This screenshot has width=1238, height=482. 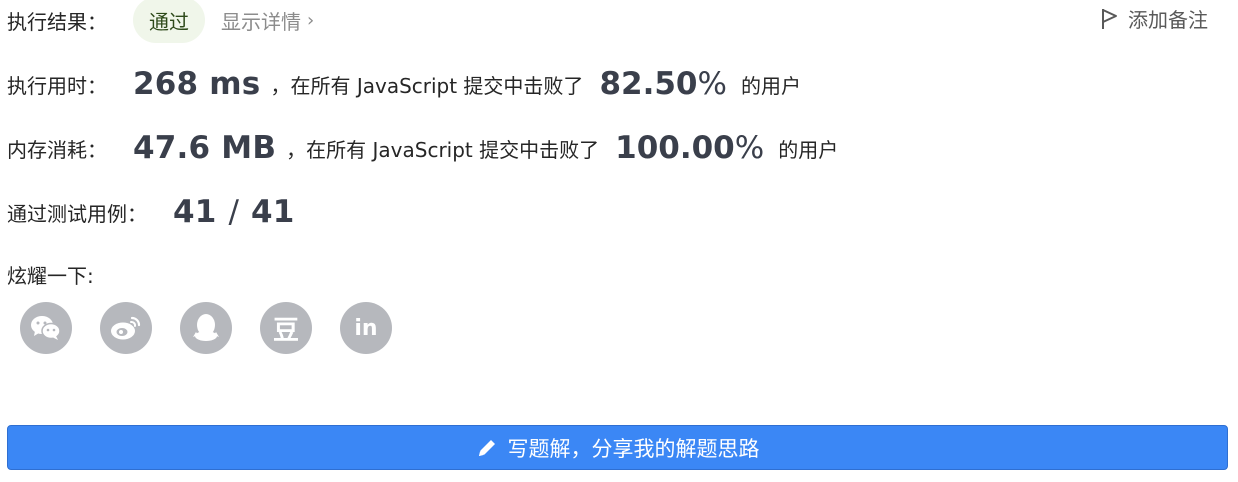 I want to click on status-badge: 通过, so click(x=169, y=21).